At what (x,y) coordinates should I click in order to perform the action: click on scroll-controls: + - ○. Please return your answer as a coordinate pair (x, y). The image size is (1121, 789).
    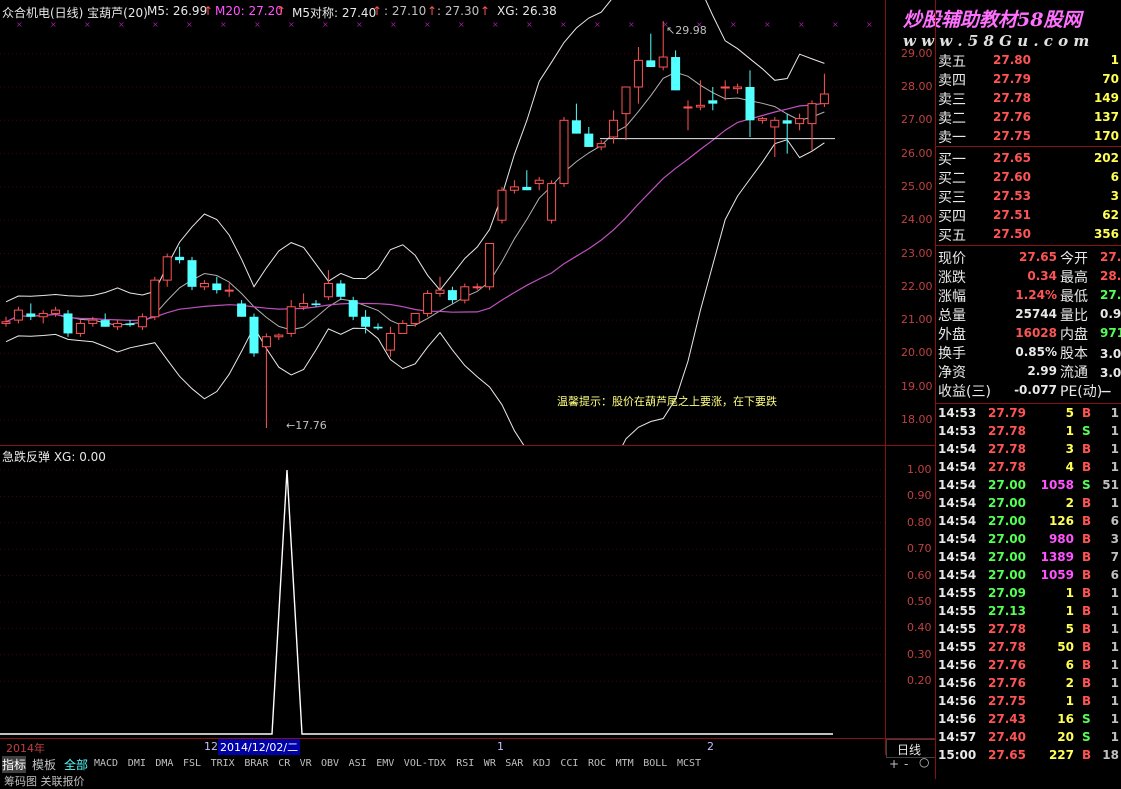
    Looking at the image, I should click on (910, 763).